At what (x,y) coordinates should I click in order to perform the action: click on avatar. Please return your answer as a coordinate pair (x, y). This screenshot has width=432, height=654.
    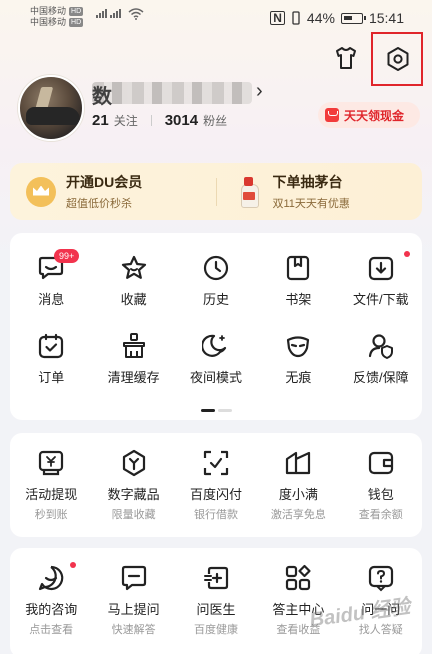
    Looking at the image, I should click on (51, 108).